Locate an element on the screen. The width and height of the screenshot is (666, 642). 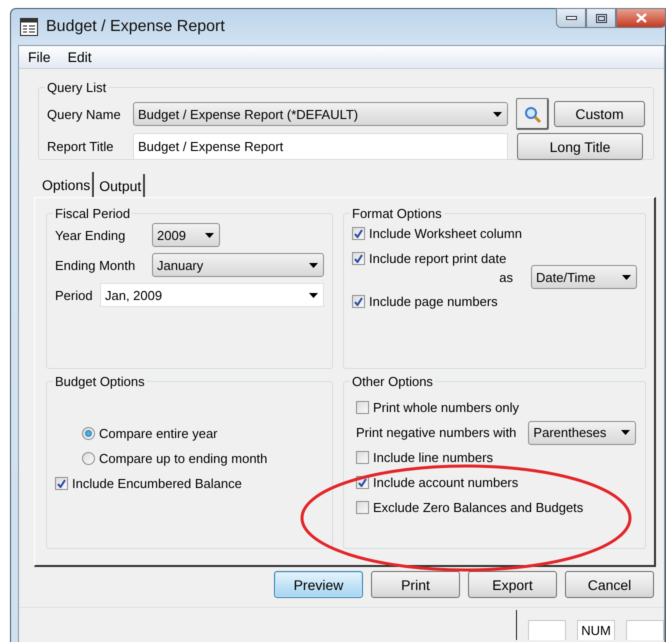
field-label: Report Title is located at coordinates (80, 146).